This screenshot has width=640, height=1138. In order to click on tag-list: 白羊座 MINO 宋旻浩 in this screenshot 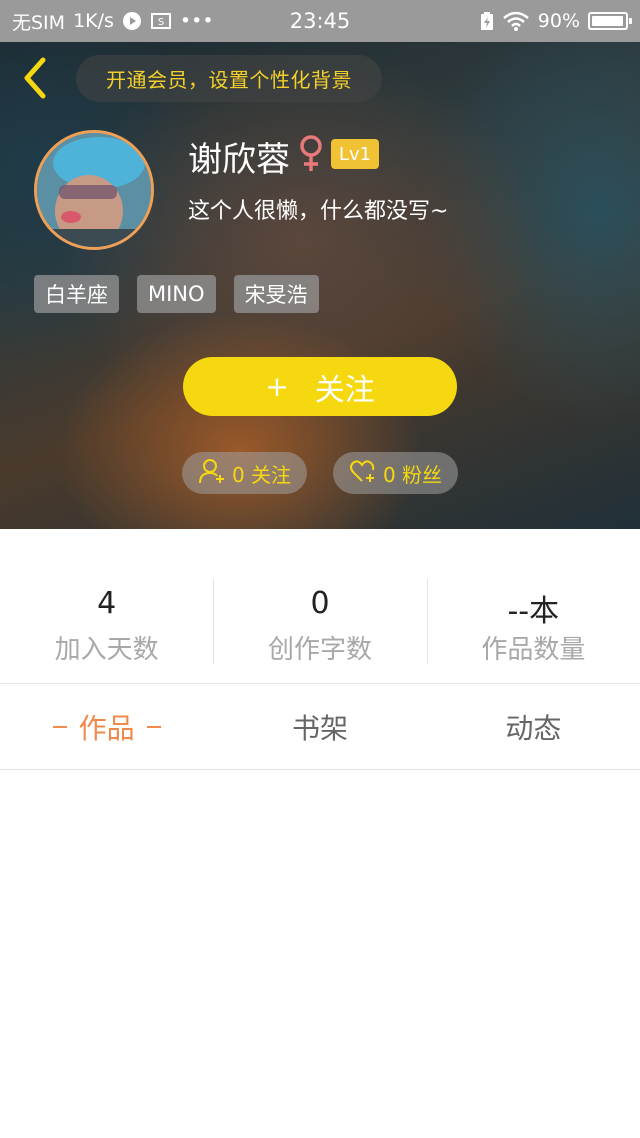, I will do `click(176, 294)`.